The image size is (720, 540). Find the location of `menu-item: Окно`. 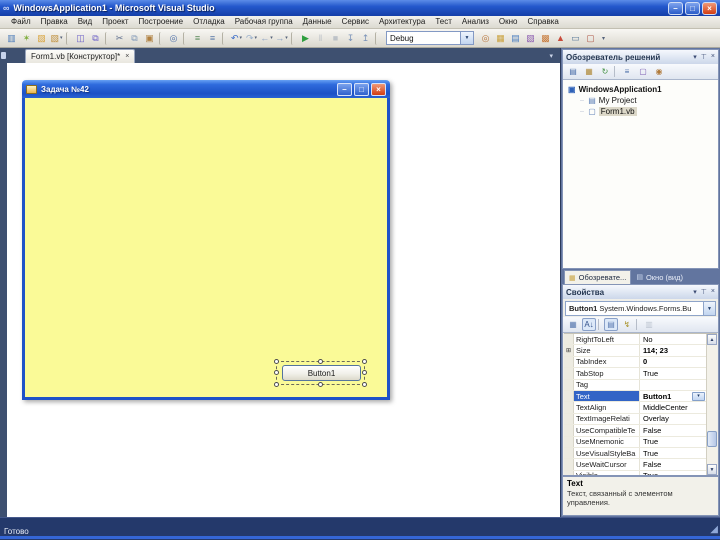

menu-item: Окно is located at coordinates (508, 22).